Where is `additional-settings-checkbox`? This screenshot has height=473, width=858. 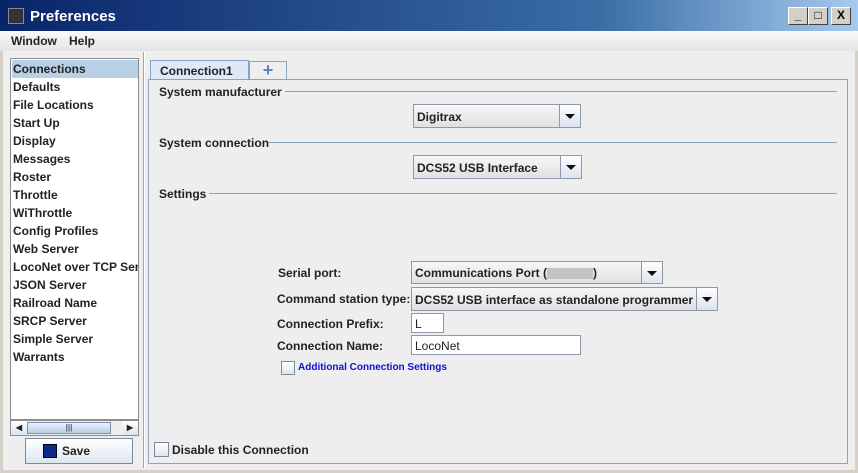 additional-settings-checkbox is located at coordinates (288, 368).